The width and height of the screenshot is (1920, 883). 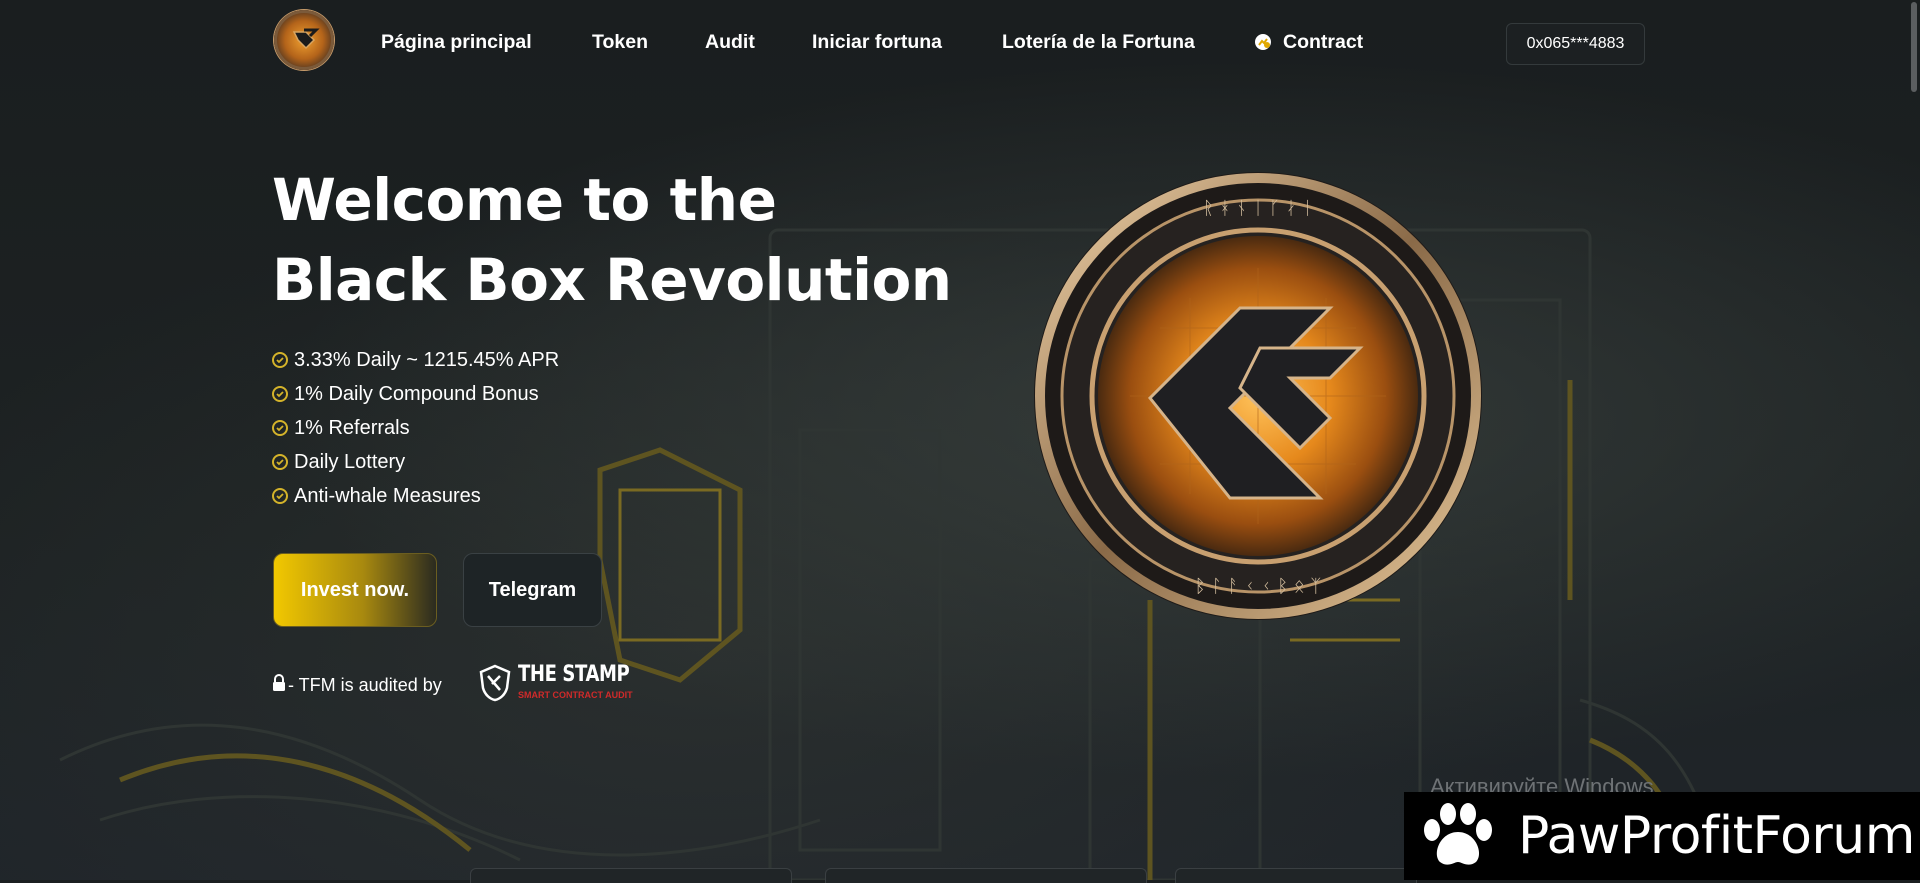 I want to click on bottom-cards-peek, so click(x=943, y=875).